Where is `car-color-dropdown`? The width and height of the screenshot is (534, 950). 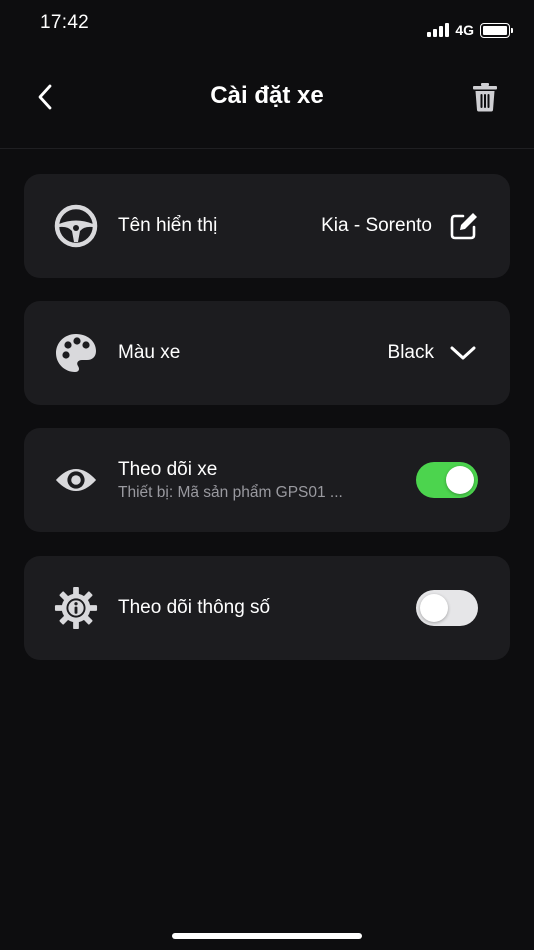 car-color-dropdown is located at coordinates (463, 353).